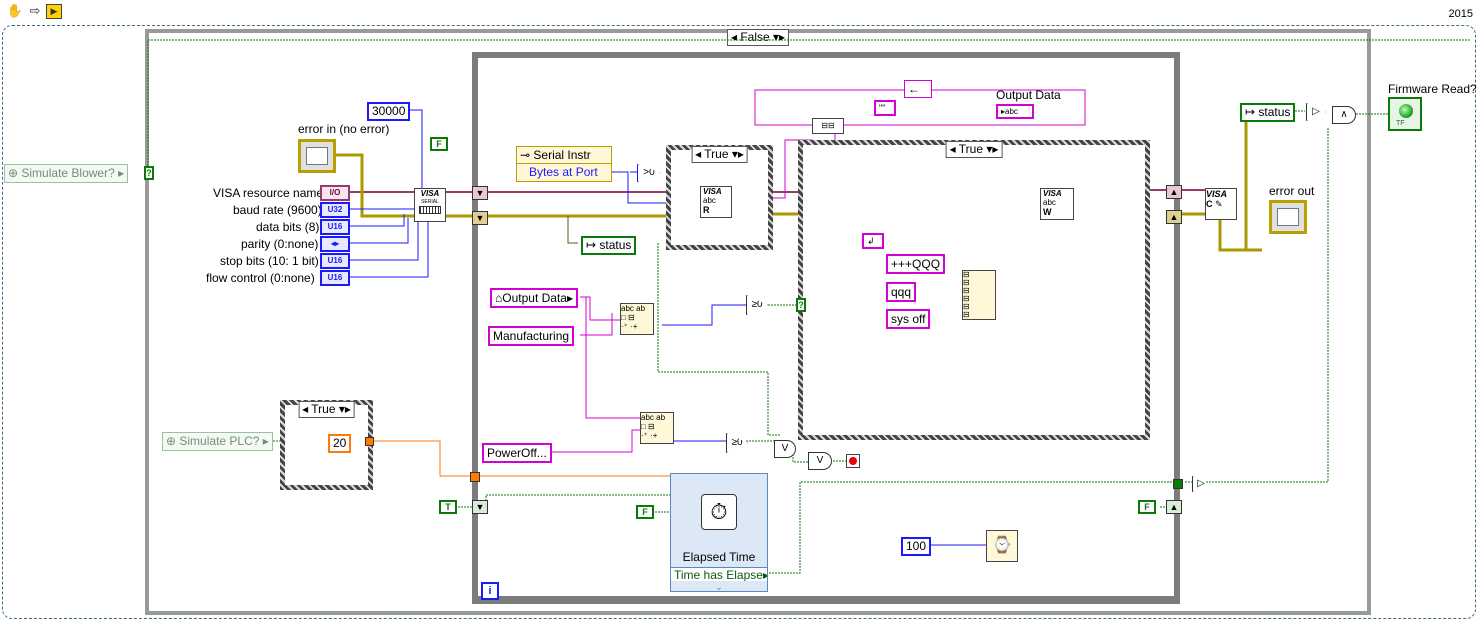  What do you see at coordinates (1174, 217) in the screenshot?
I see `shift-register-right-error: ▲` at bounding box center [1174, 217].